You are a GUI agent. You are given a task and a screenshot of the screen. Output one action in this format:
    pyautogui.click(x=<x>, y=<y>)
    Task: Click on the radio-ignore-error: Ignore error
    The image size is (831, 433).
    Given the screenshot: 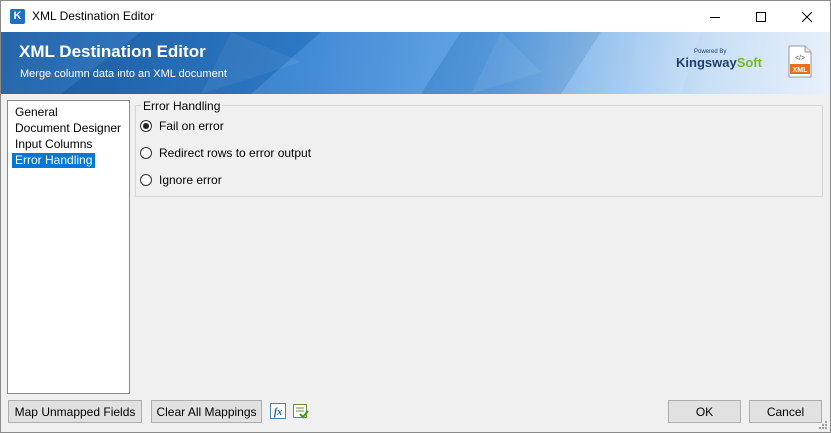 What is the action you would take?
    pyautogui.click(x=181, y=180)
    